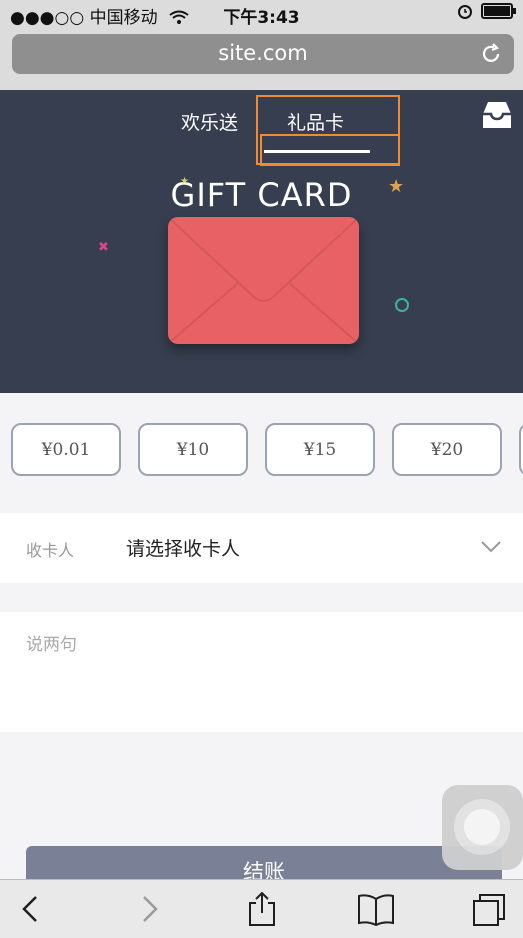  Describe the element at coordinates (330, 150) in the screenshot. I see `highlight-box-underline` at that location.